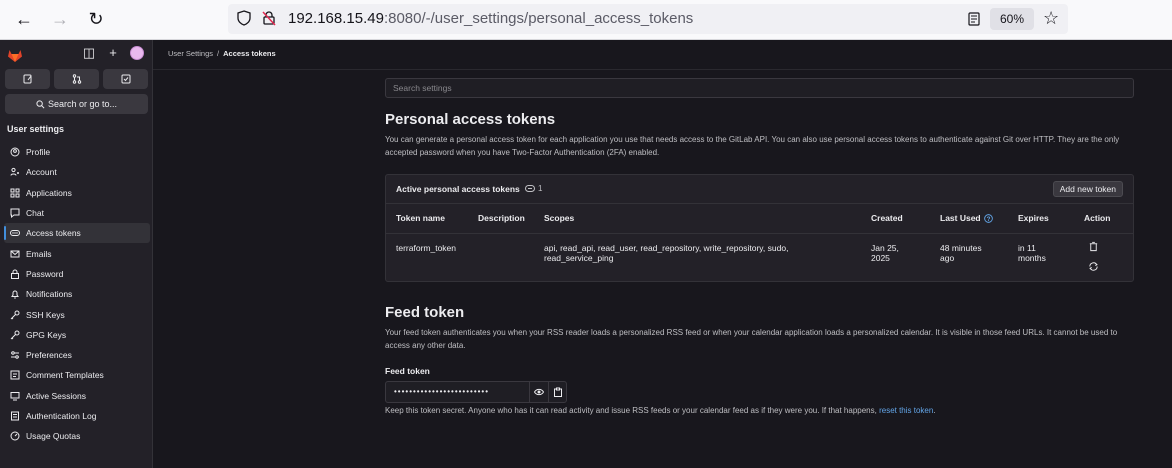 The image size is (1172, 468). Describe the element at coordinates (190, 53) in the screenshot. I see `breadcrumb-parent: User Settings` at that location.